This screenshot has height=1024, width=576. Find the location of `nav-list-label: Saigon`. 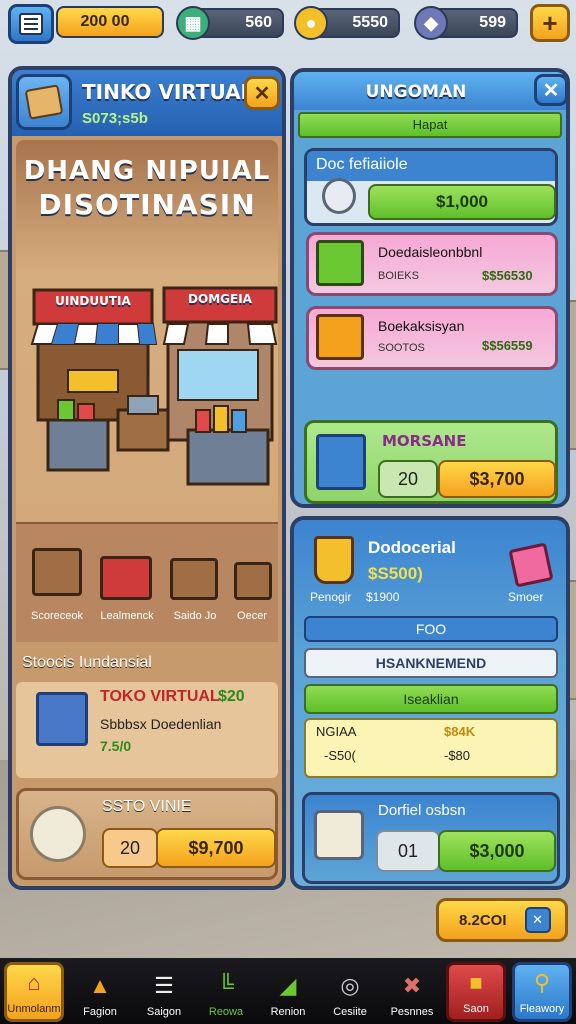

nav-list-label: Saigon is located at coordinates (164, 1012).